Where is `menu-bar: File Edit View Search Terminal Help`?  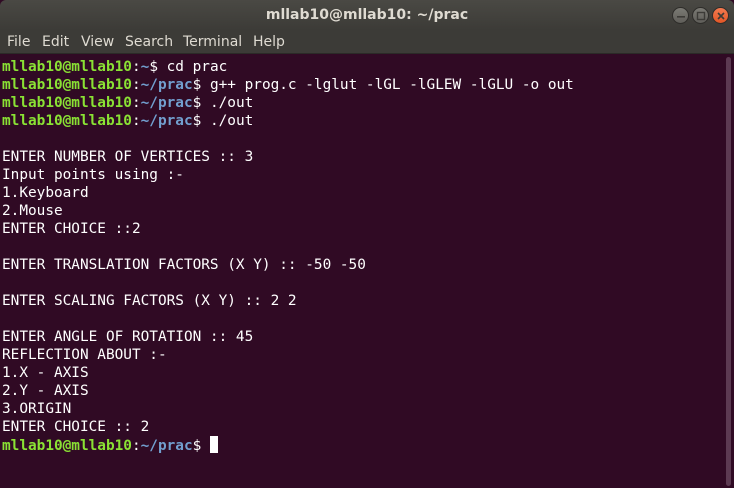 menu-bar: File Edit View Search Terminal Help is located at coordinates (367, 42).